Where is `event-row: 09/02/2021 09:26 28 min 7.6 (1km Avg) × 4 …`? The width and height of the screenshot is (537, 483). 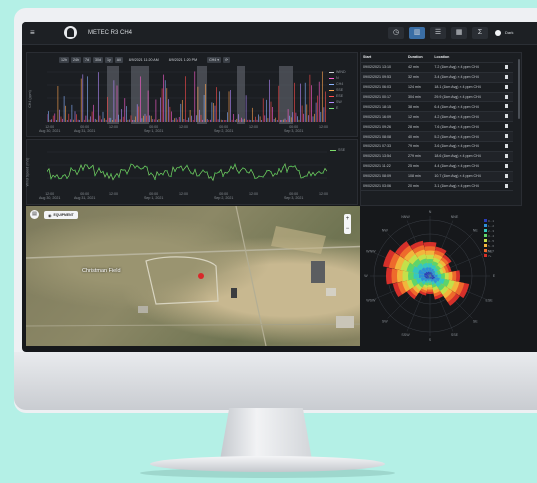 event-row: 09/02/2021 09:26 28 min 7.6 (1km Avg) × 4 … is located at coordinates (437, 127).